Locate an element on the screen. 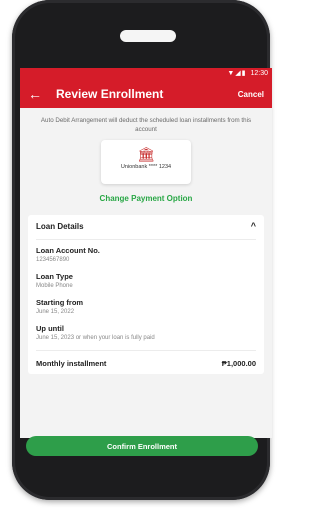 The image size is (320, 508). cancel-button: Cancel is located at coordinates (251, 94).